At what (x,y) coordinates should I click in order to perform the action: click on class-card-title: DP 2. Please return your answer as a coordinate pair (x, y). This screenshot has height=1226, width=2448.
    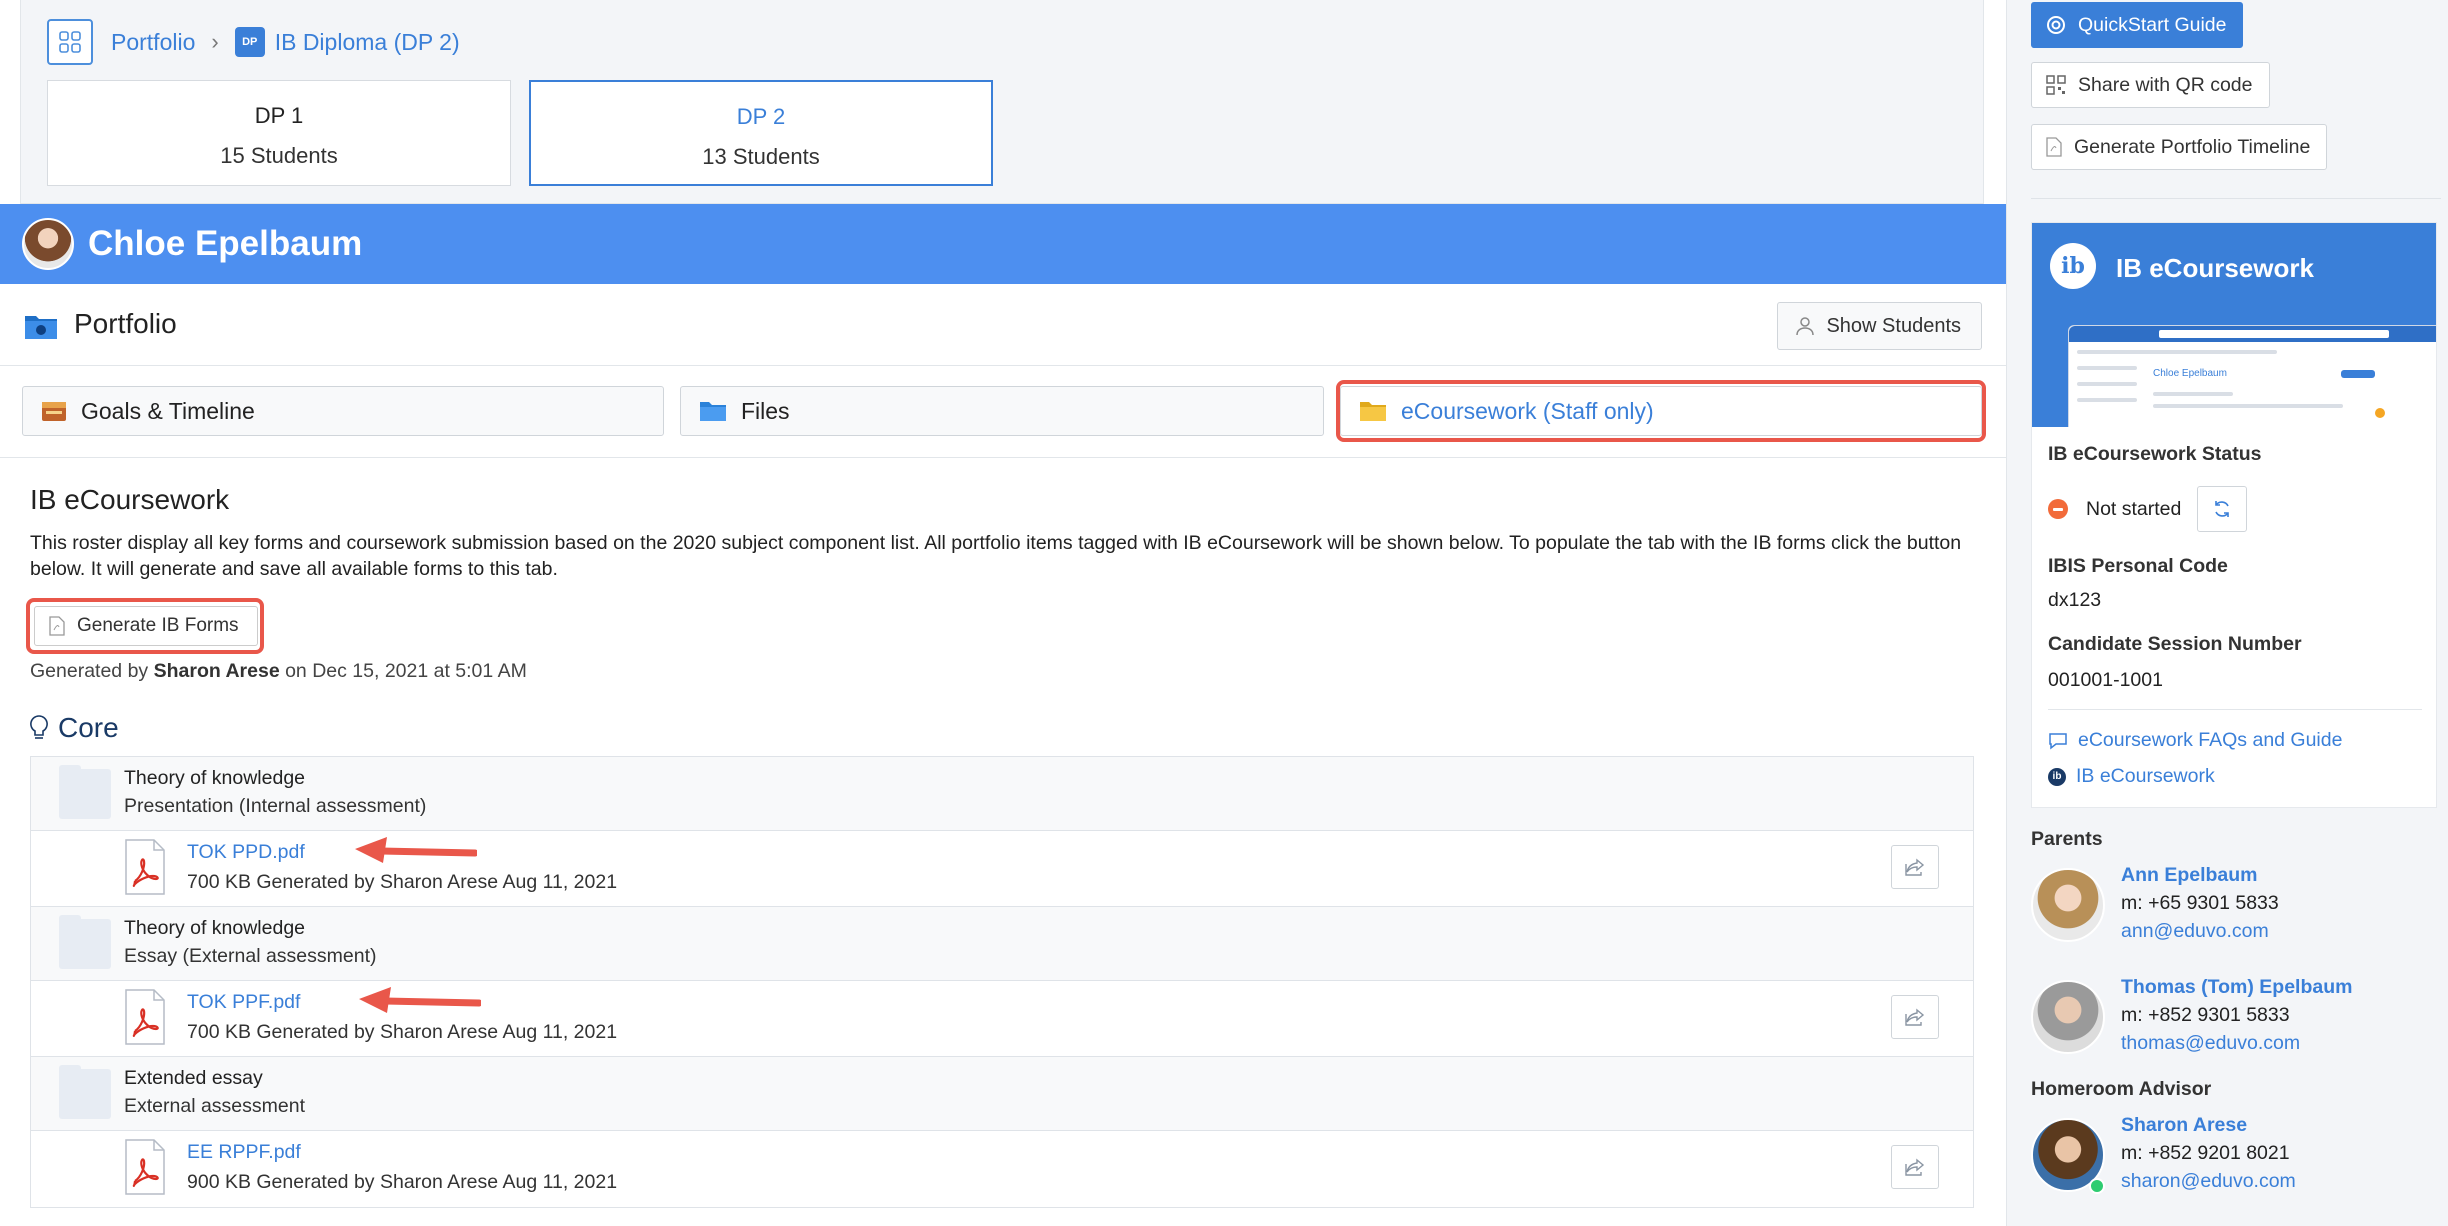
    Looking at the image, I should click on (761, 116).